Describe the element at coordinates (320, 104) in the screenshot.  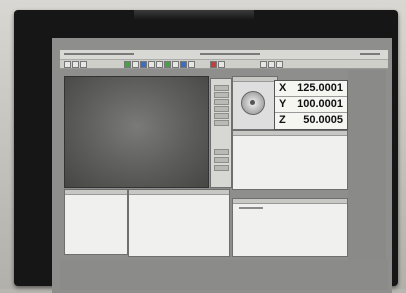
I see `y-axis-value: 100.0001` at that location.